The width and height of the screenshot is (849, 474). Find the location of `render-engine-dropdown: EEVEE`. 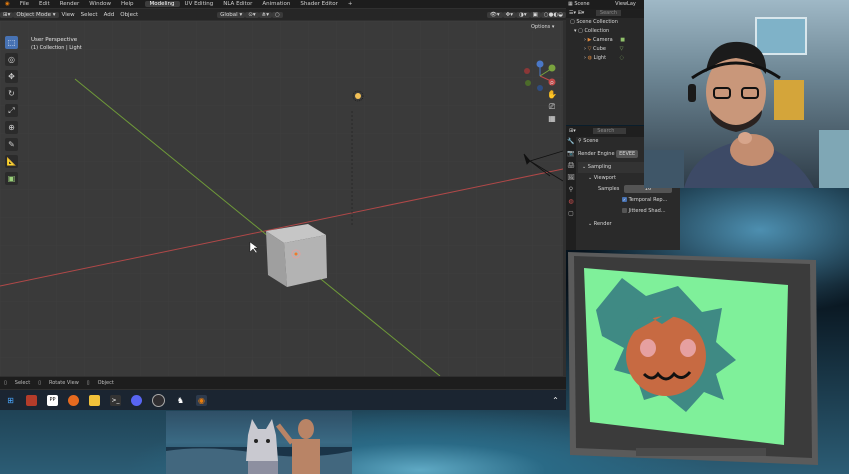

render-engine-dropdown: EEVEE is located at coordinates (627, 154).